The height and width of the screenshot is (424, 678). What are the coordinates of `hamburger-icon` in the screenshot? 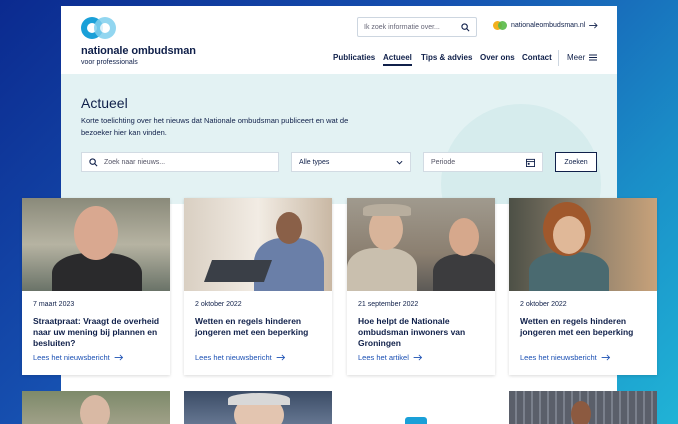 It's located at (593, 57).